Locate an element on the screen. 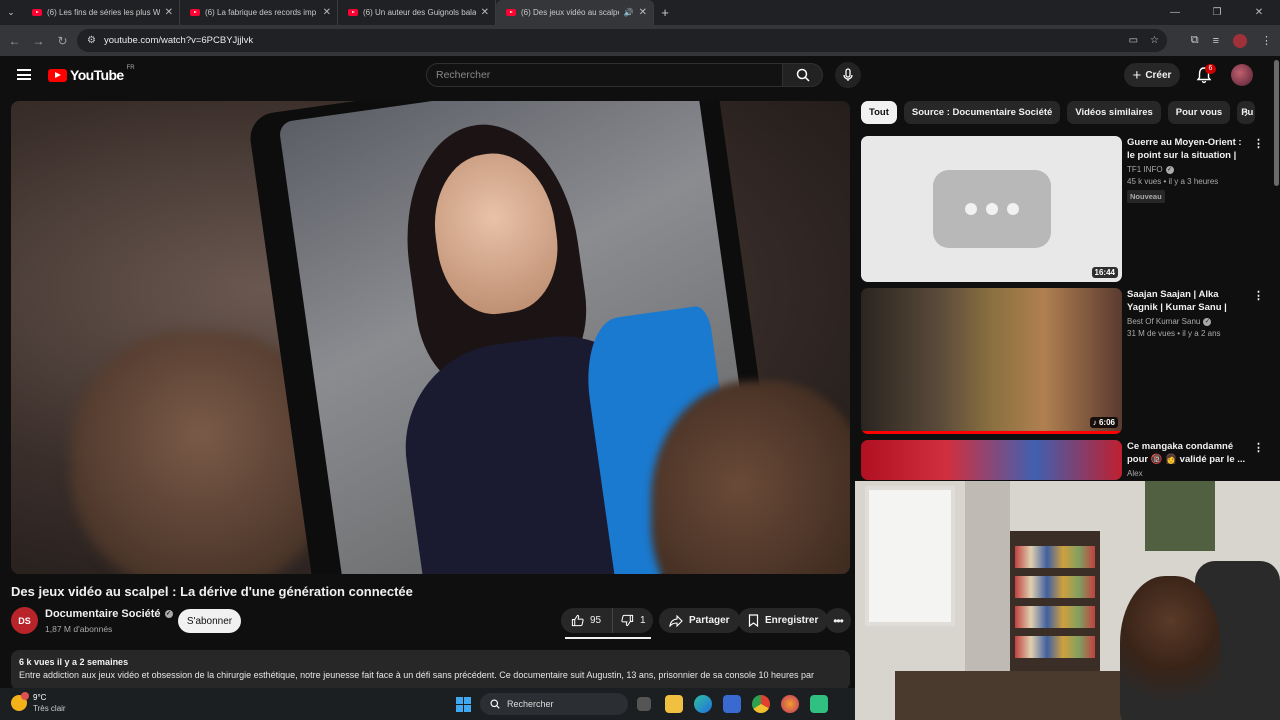 Image resolution: width=1280 pixels, height=720 pixels. restore-icon: ❐ is located at coordinates (1217, 12).